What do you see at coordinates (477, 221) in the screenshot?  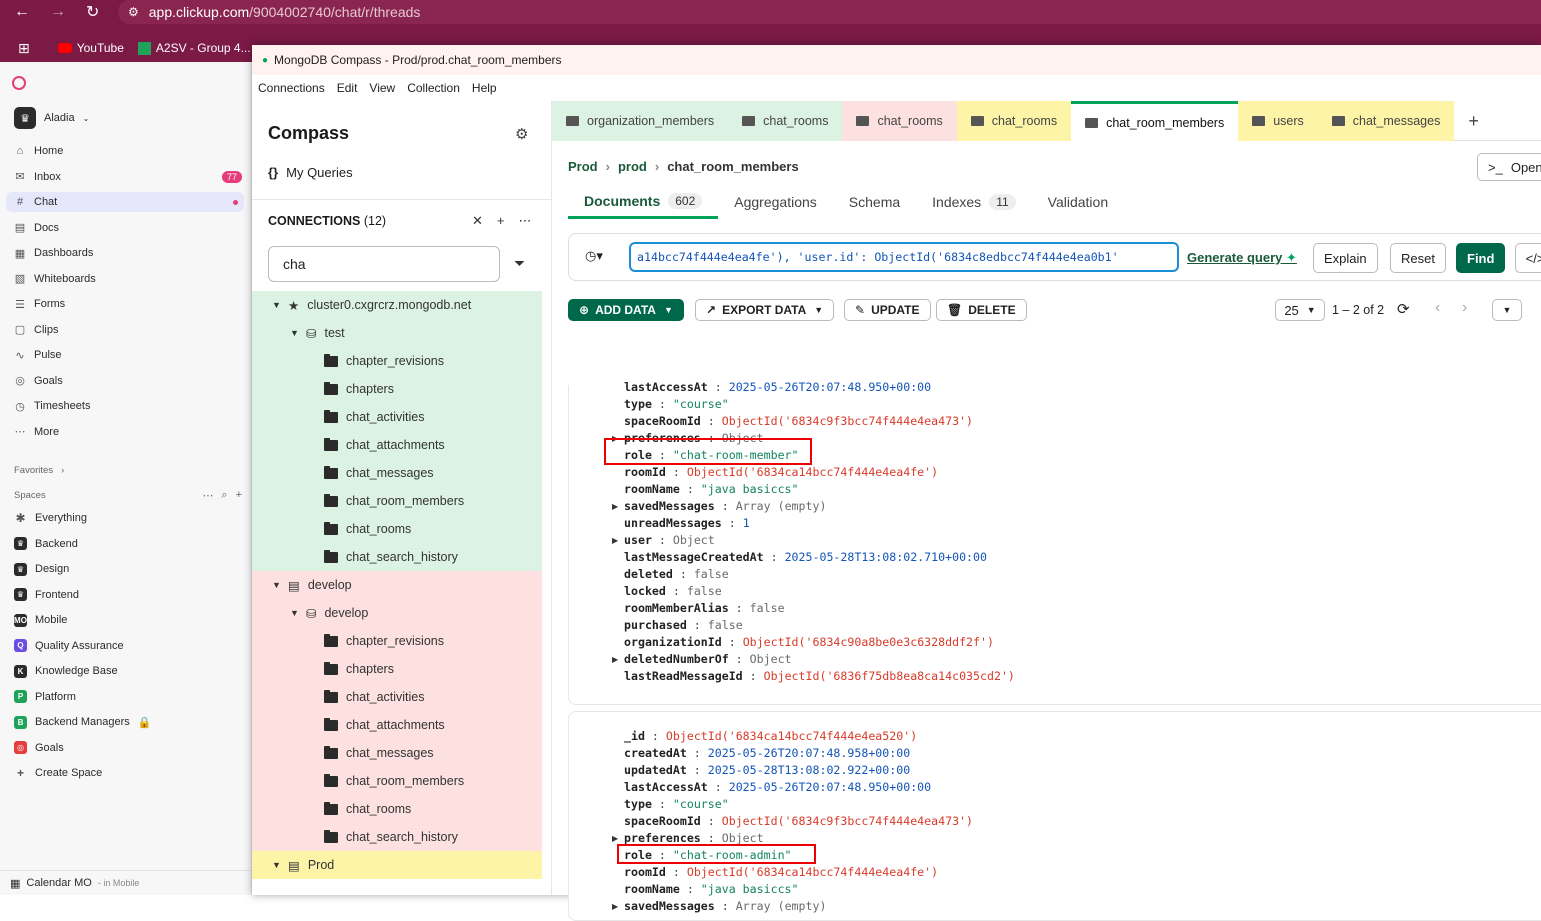 I see `collapse-icon: ✕` at bounding box center [477, 221].